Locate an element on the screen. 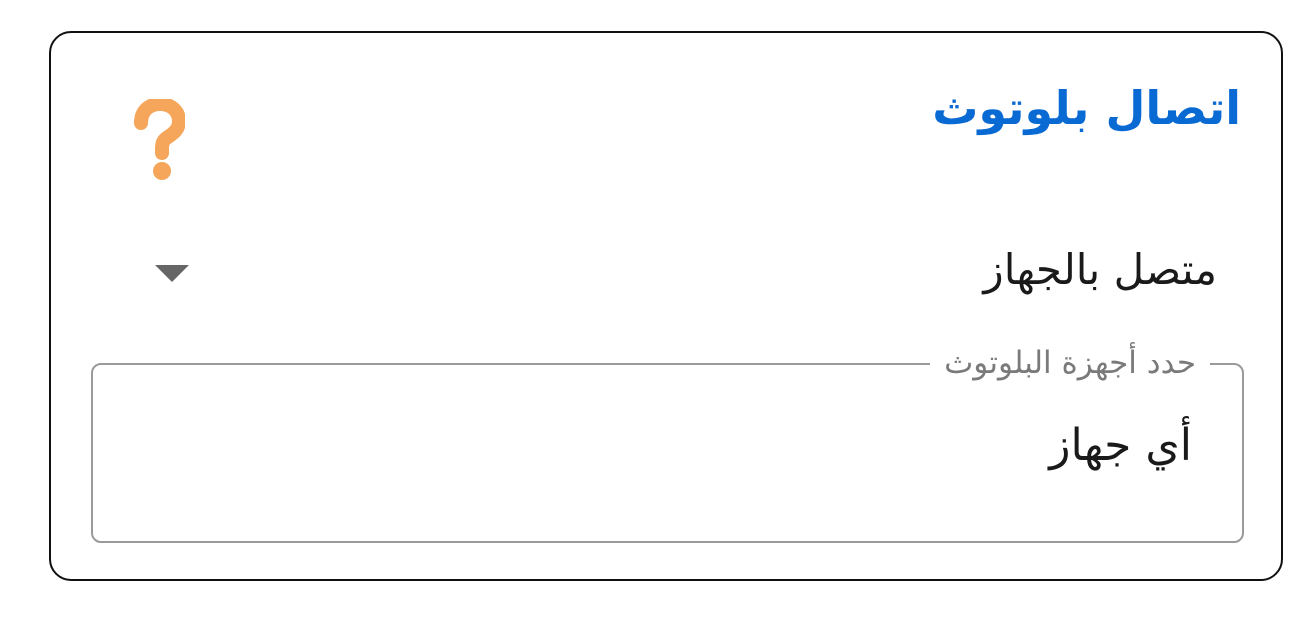  connection-type-dropdown: متصل بالجهاز is located at coordinates (679, 273).